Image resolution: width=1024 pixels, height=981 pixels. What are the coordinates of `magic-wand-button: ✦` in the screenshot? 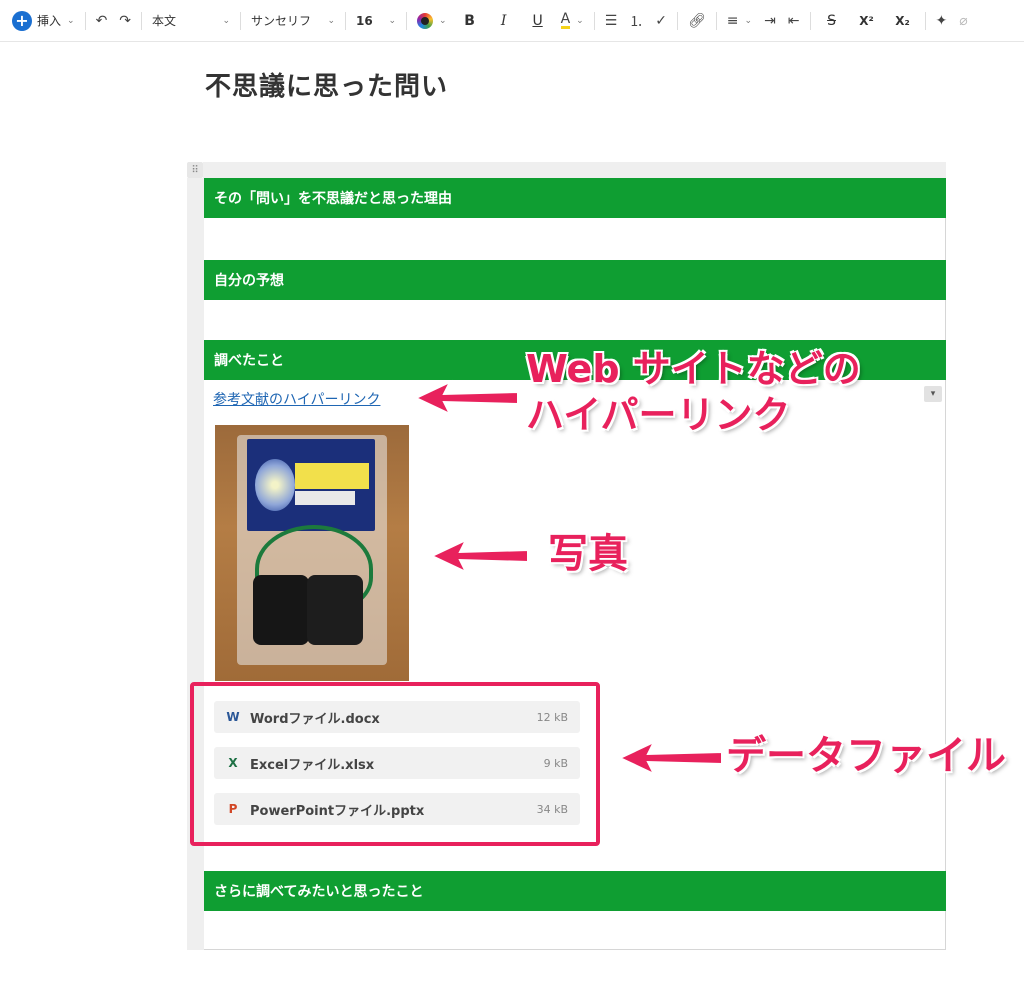 It's located at (942, 21).